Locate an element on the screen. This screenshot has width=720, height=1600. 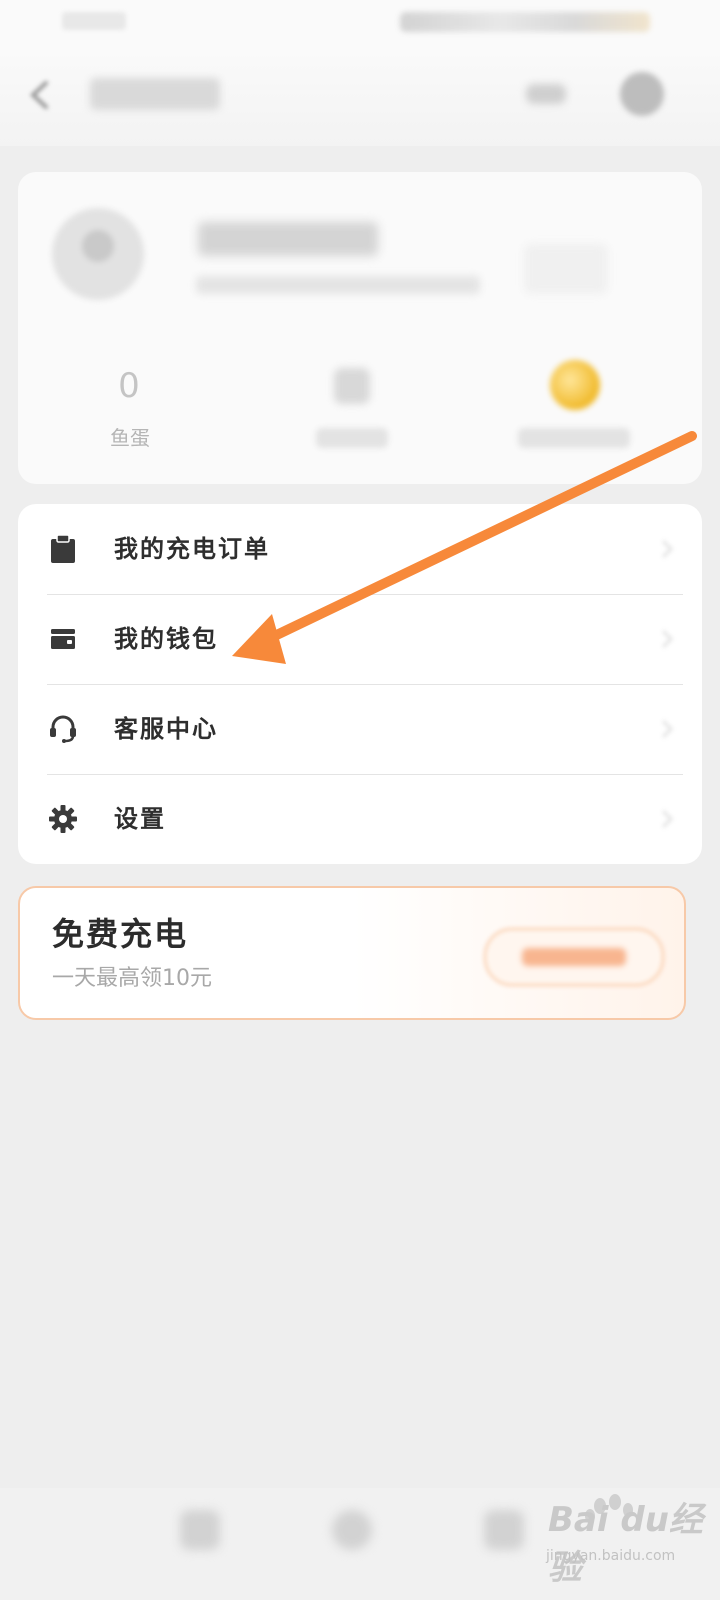
stat-value-fish-egg: 0 is located at coordinates (129, 386).